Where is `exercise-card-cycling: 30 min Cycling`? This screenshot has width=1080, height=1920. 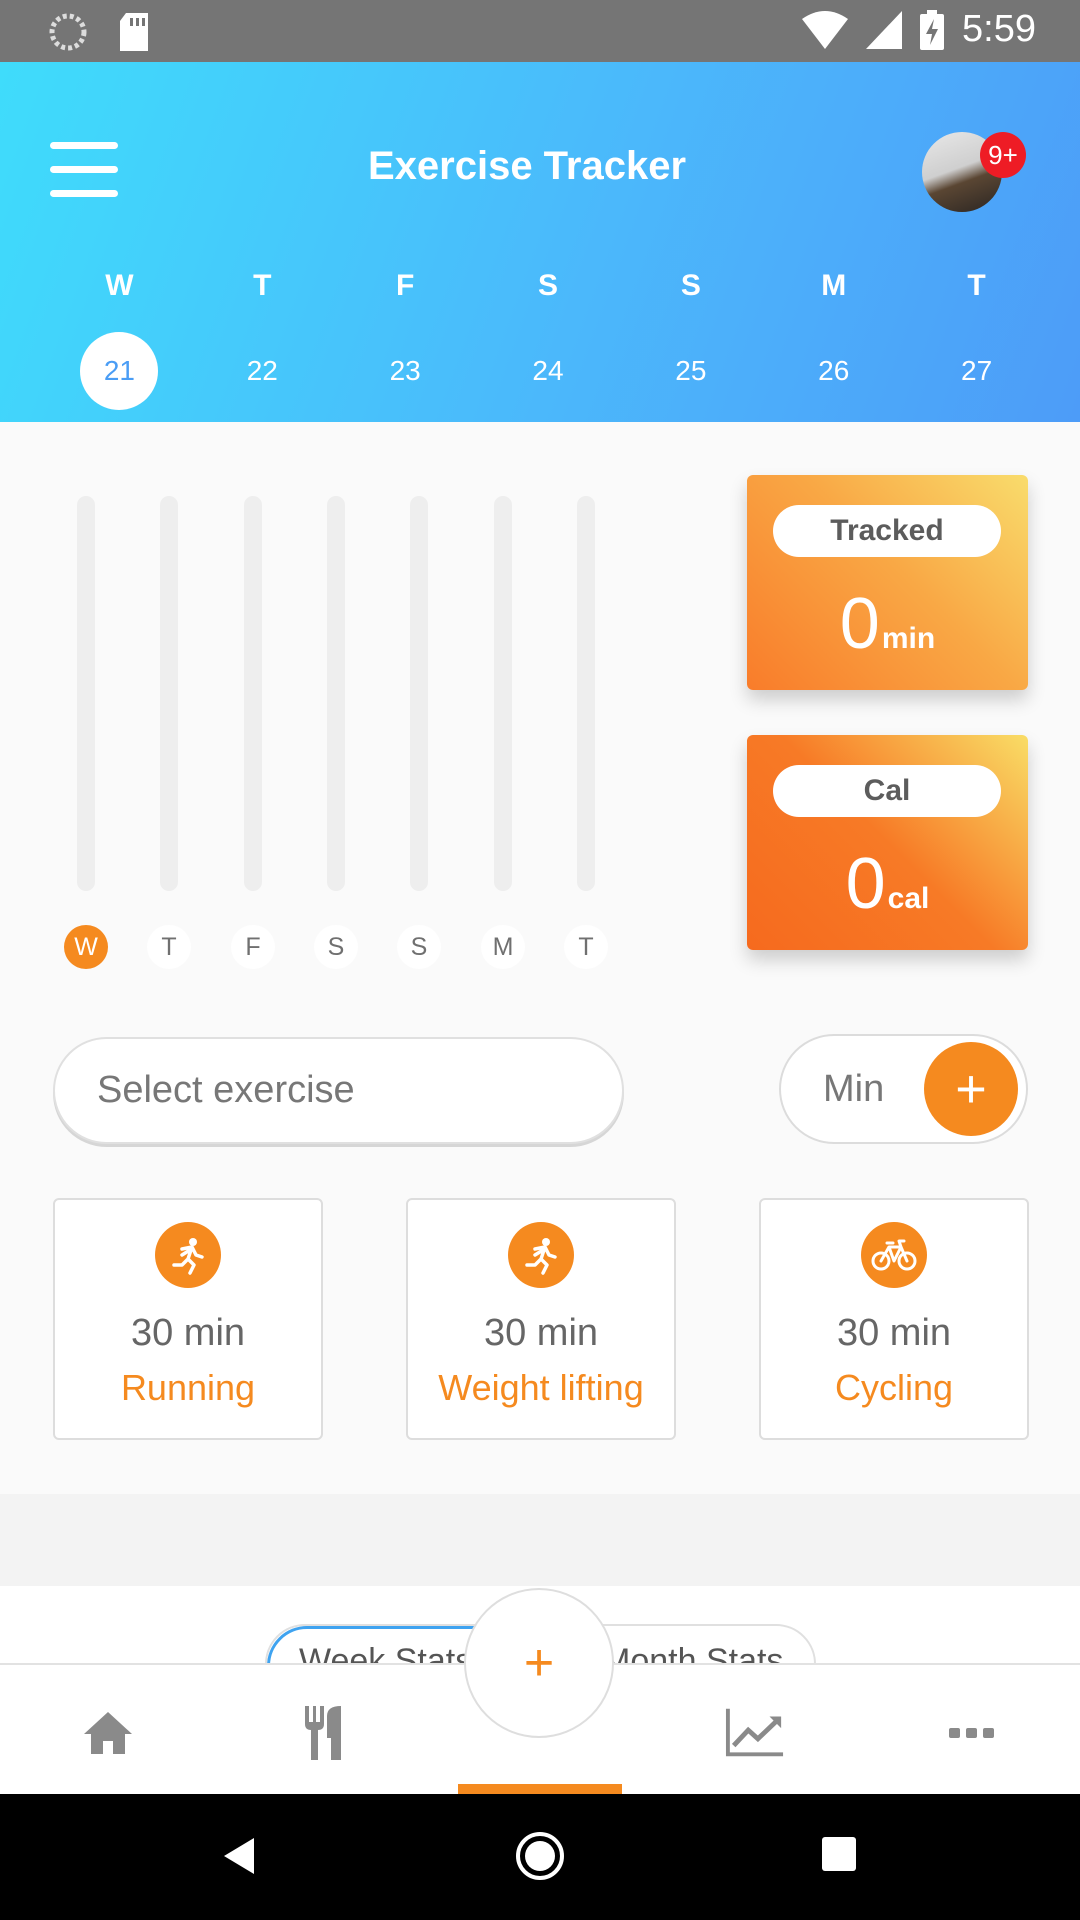 exercise-card-cycling: 30 min Cycling is located at coordinates (894, 1319).